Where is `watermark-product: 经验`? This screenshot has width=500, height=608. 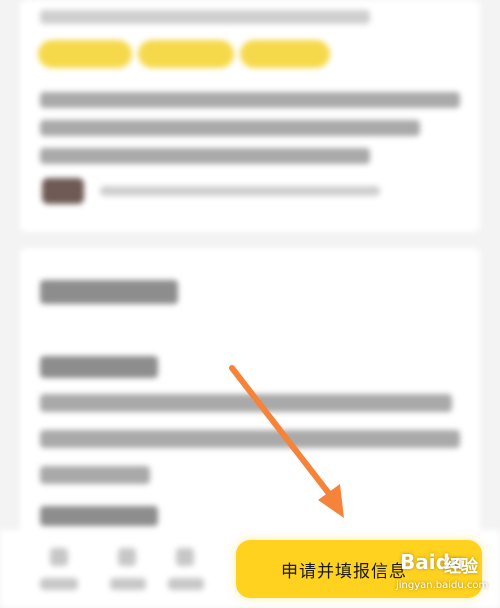
watermark-product: 经验 is located at coordinates (461, 567).